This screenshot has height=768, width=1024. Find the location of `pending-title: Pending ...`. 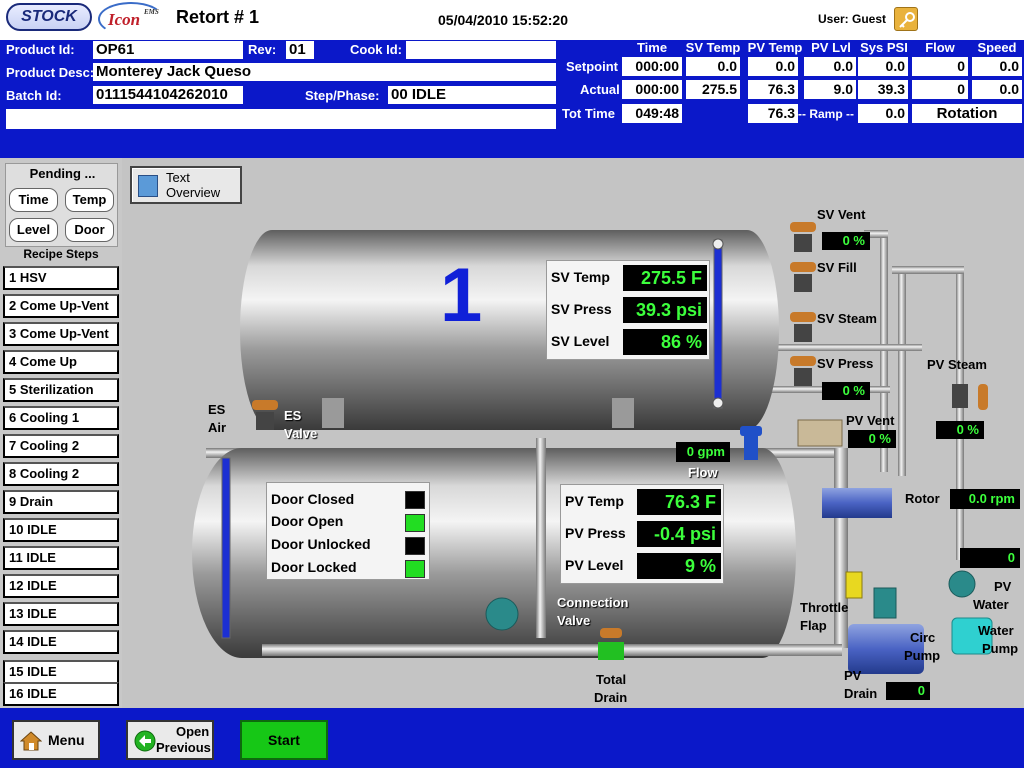

pending-title: Pending ... is located at coordinates (62, 173).